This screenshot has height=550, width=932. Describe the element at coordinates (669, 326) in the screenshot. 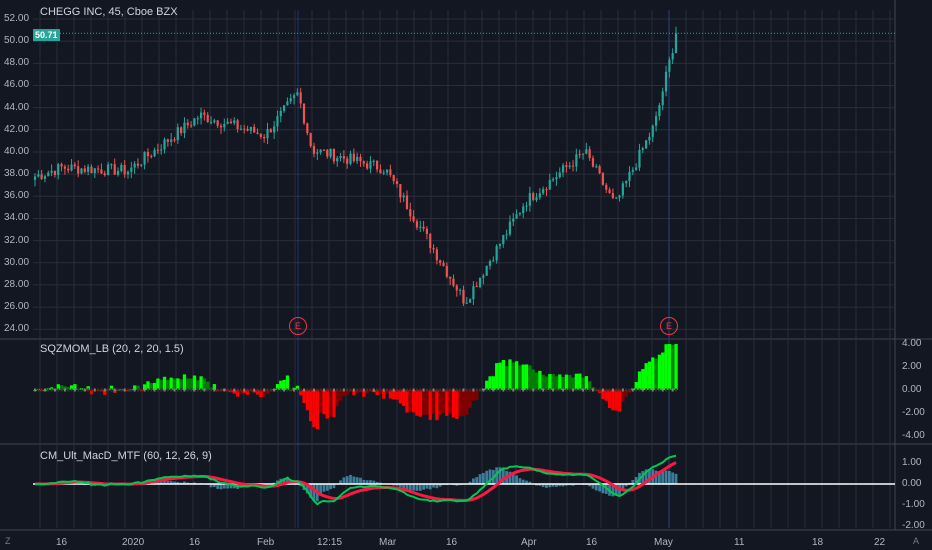

I see `earnings-marker-2: E` at that location.